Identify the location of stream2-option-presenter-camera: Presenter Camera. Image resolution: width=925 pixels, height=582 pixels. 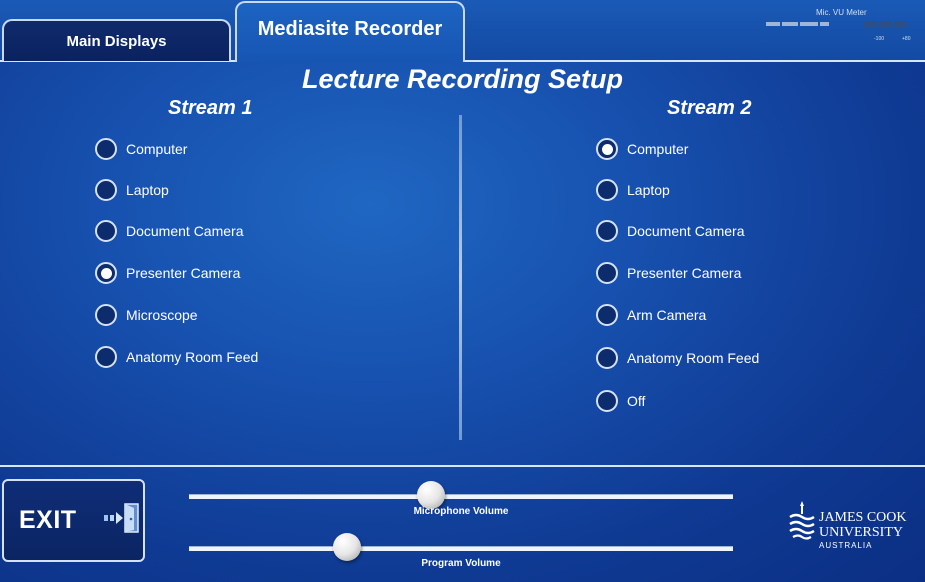
(668, 273).